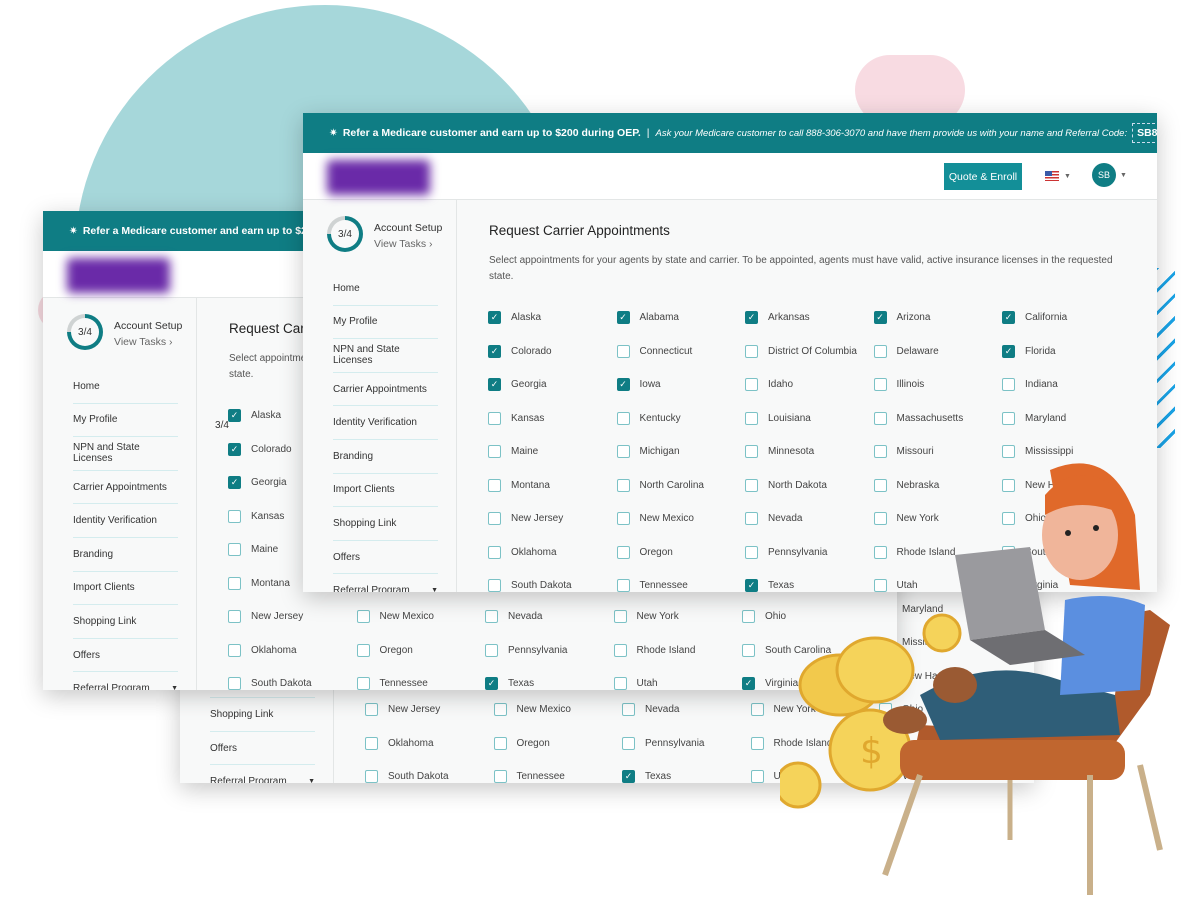 The height and width of the screenshot is (900, 1200). Describe the element at coordinates (648, 418) in the screenshot. I see `state-checkbox-kentucky: Kentucky` at that location.